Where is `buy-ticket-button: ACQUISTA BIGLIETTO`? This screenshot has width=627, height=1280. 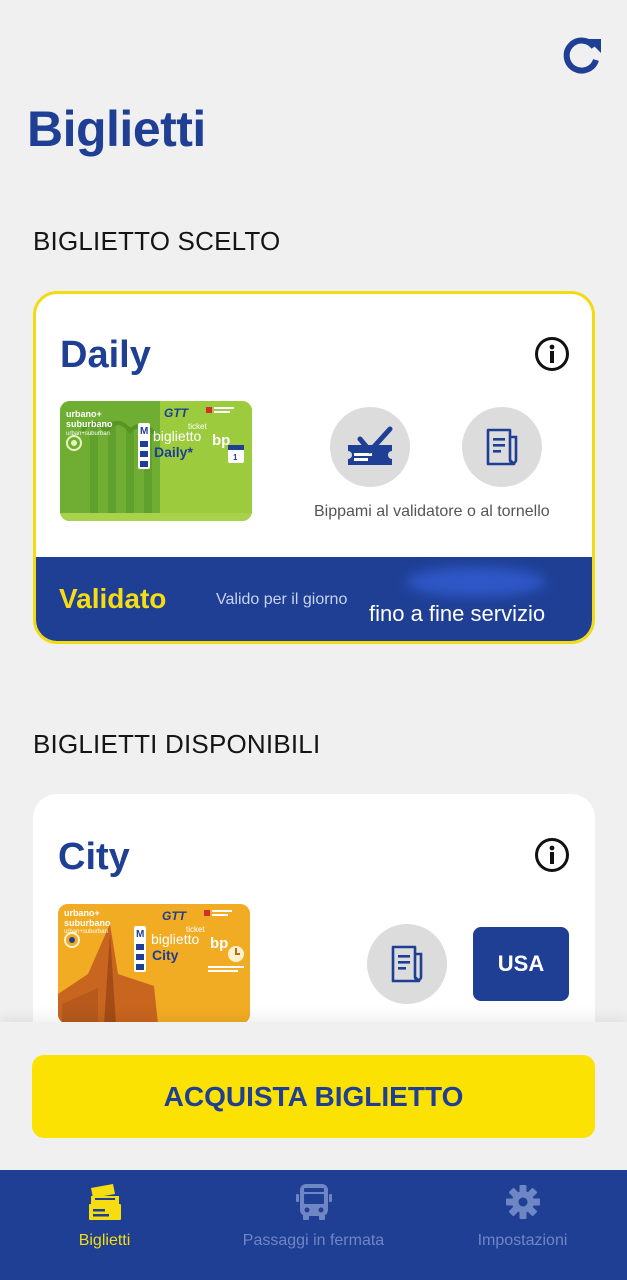 buy-ticket-button: ACQUISTA BIGLIETTO is located at coordinates (313, 1096).